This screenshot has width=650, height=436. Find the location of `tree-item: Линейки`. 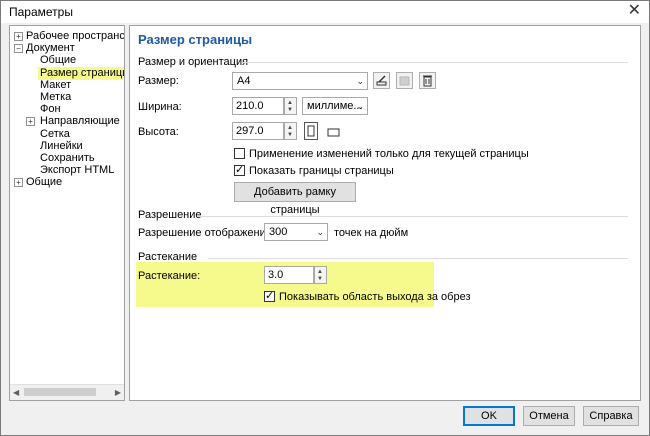

tree-item: Линейки is located at coordinates (61, 146).